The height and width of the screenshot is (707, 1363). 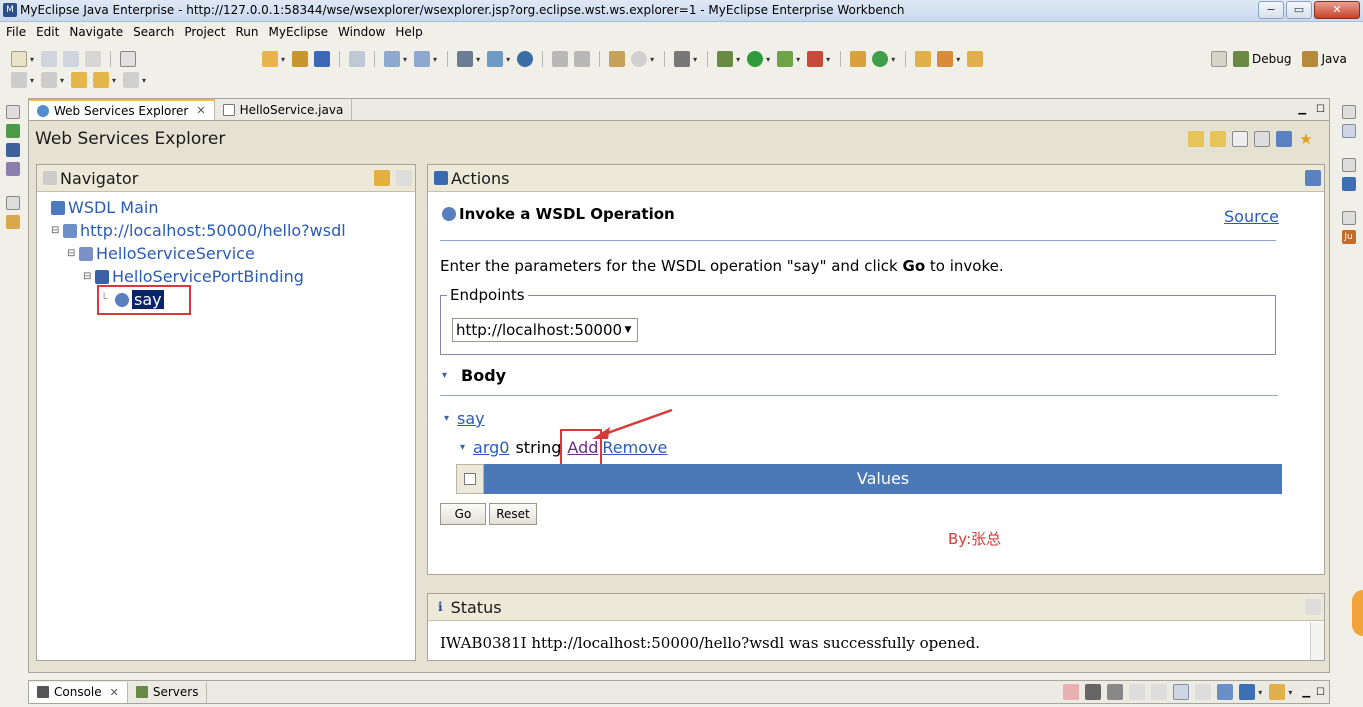 What do you see at coordinates (491, 447) in the screenshot?
I see `arg0-link: arg0` at bounding box center [491, 447].